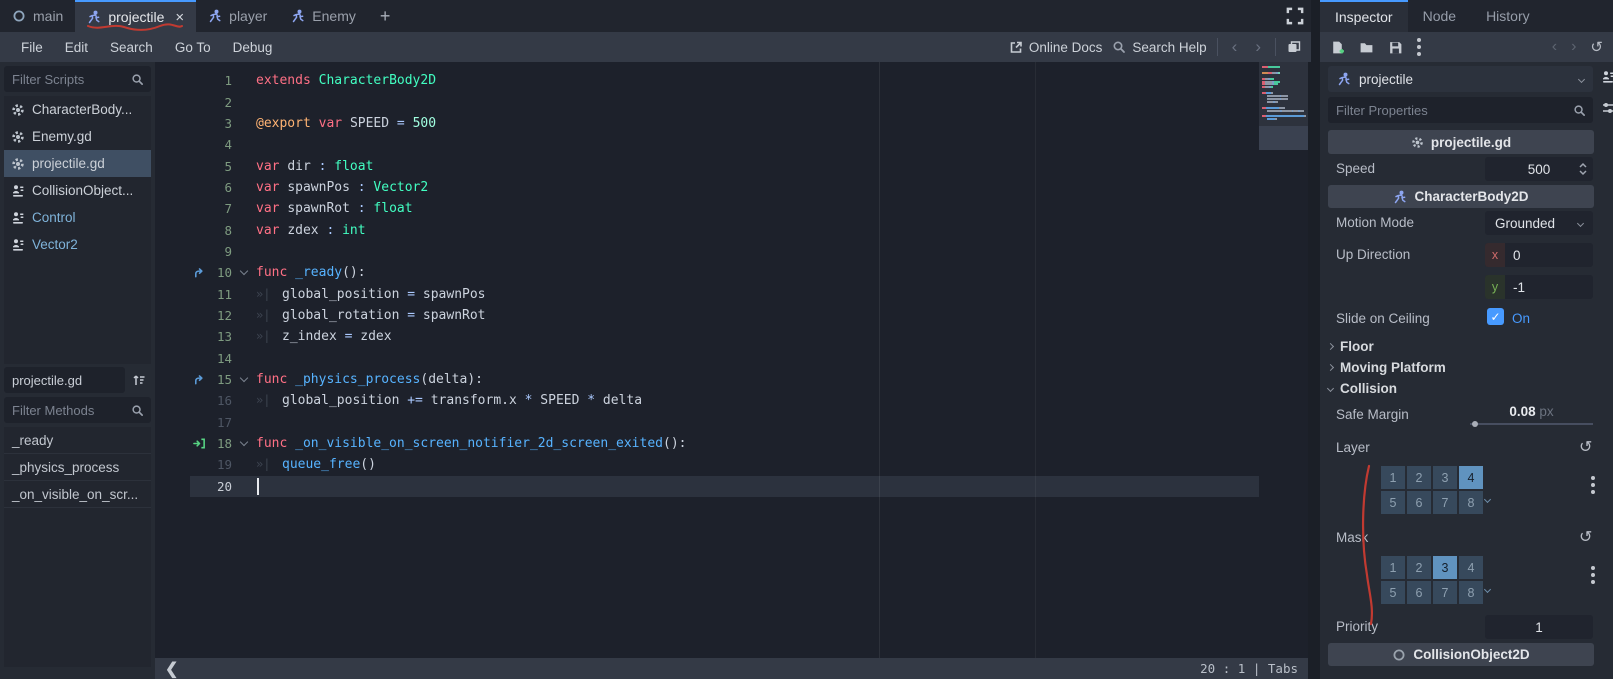  What do you see at coordinates (1593, 568) in the screenshot?
I see `mask-menu-icon` at bounding box center [1593, 568].